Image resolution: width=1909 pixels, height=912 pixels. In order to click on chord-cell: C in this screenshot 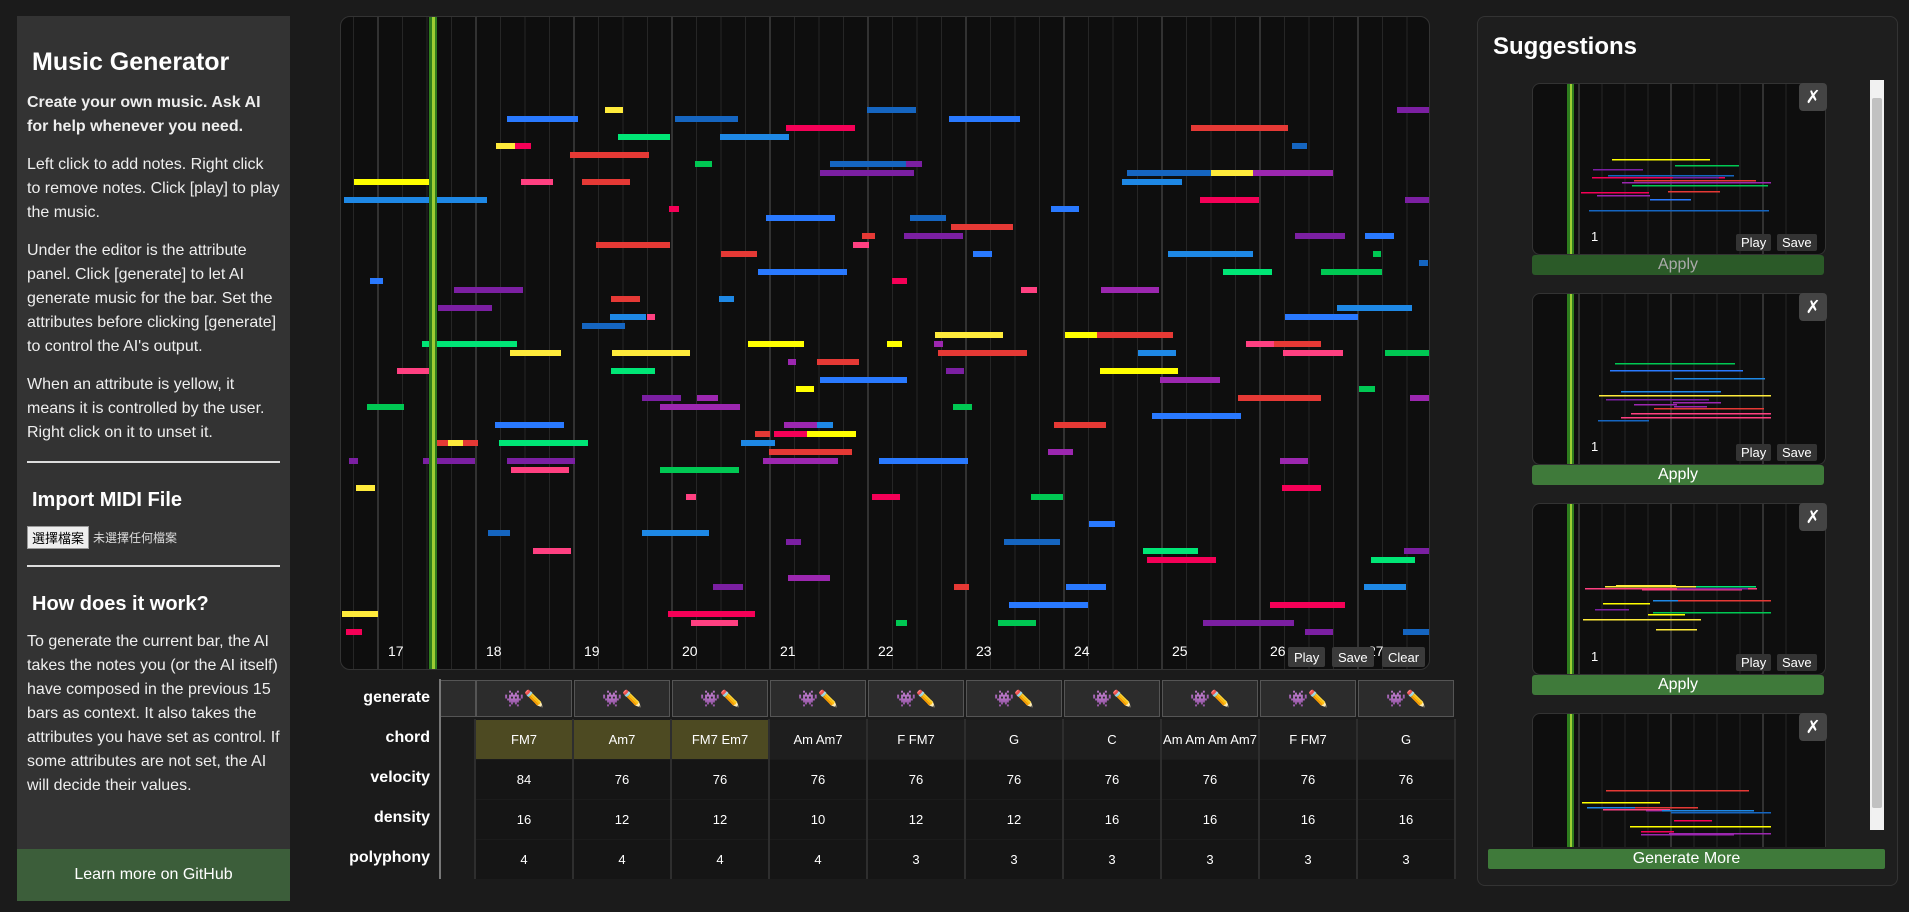, I will do `click(1112, 739)`.